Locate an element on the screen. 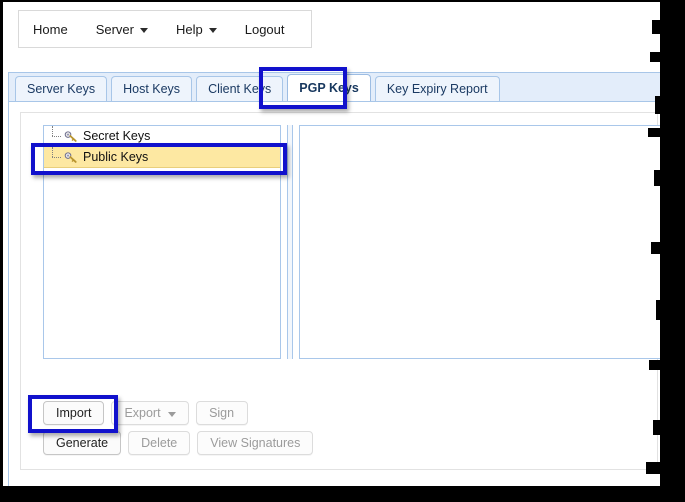 The height and width of the screenshot is (502, 685). menu-logout: Logout is located at coordinates (265, 29).